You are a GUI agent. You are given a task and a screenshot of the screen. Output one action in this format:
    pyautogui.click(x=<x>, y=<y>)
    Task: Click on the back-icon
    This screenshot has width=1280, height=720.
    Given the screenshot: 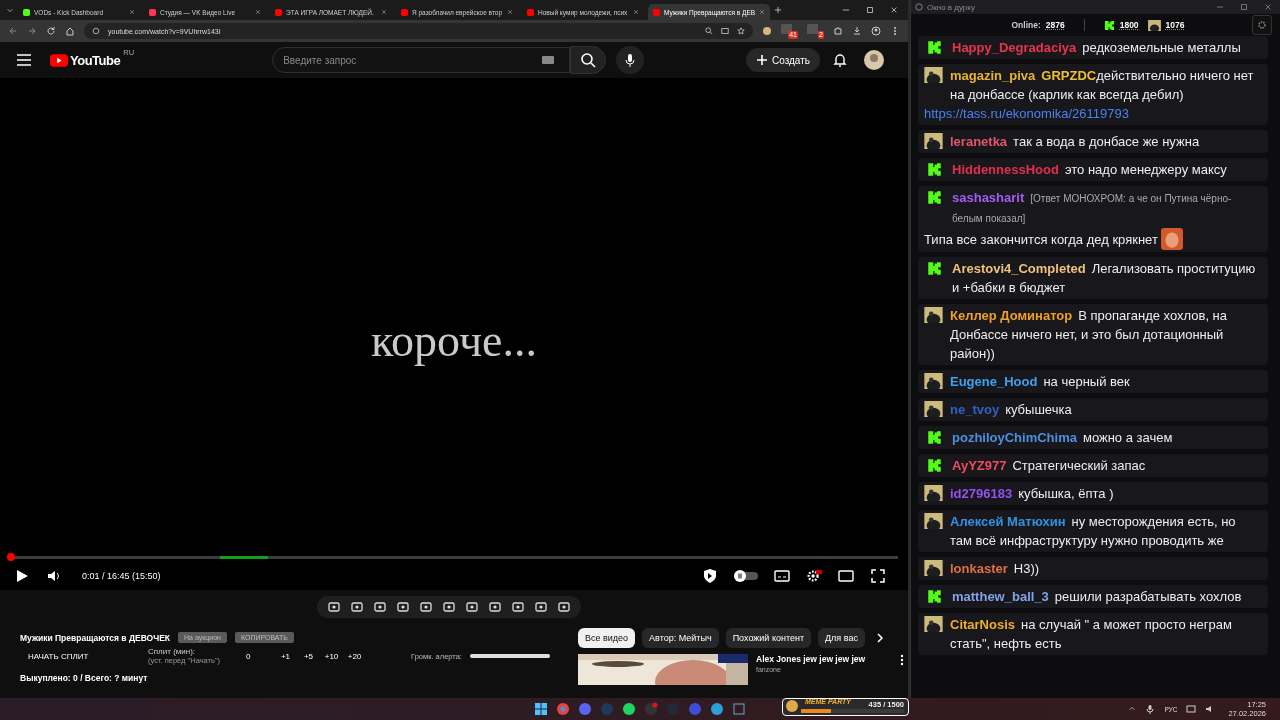 What is the action you would take?
    pyautogui.click(x=13, y=31)
    